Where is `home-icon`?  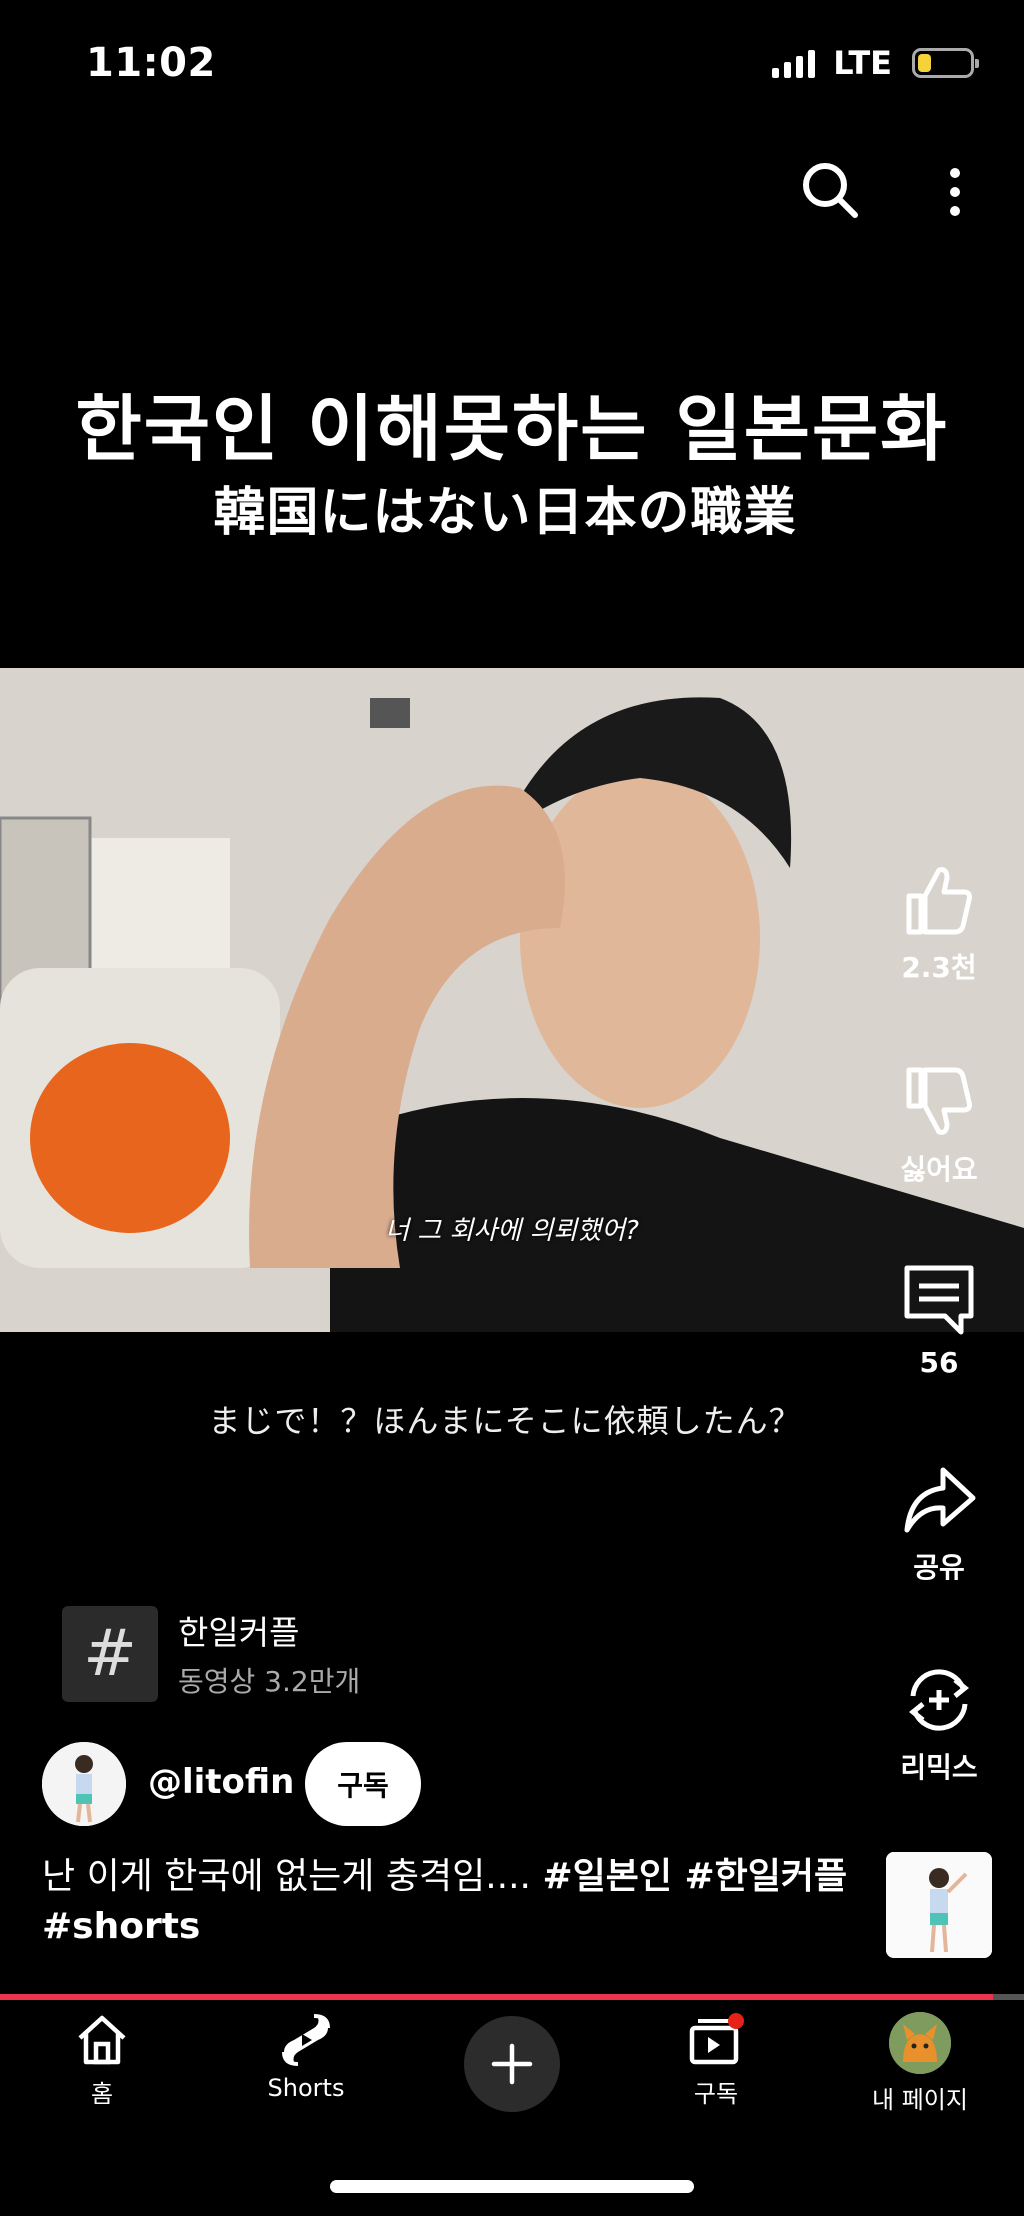
home-icon is located at coordinates (102, 2040).